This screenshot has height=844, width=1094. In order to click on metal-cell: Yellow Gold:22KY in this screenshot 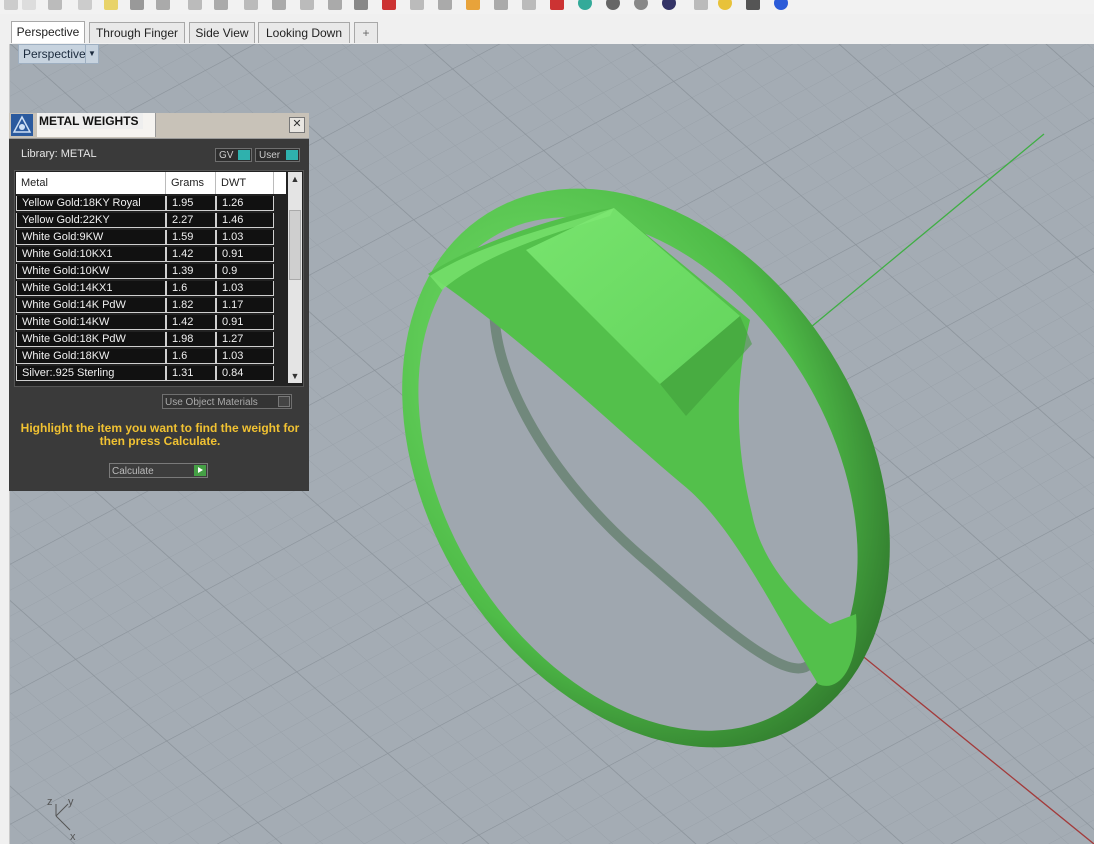, I will do `click(91, 220)`.